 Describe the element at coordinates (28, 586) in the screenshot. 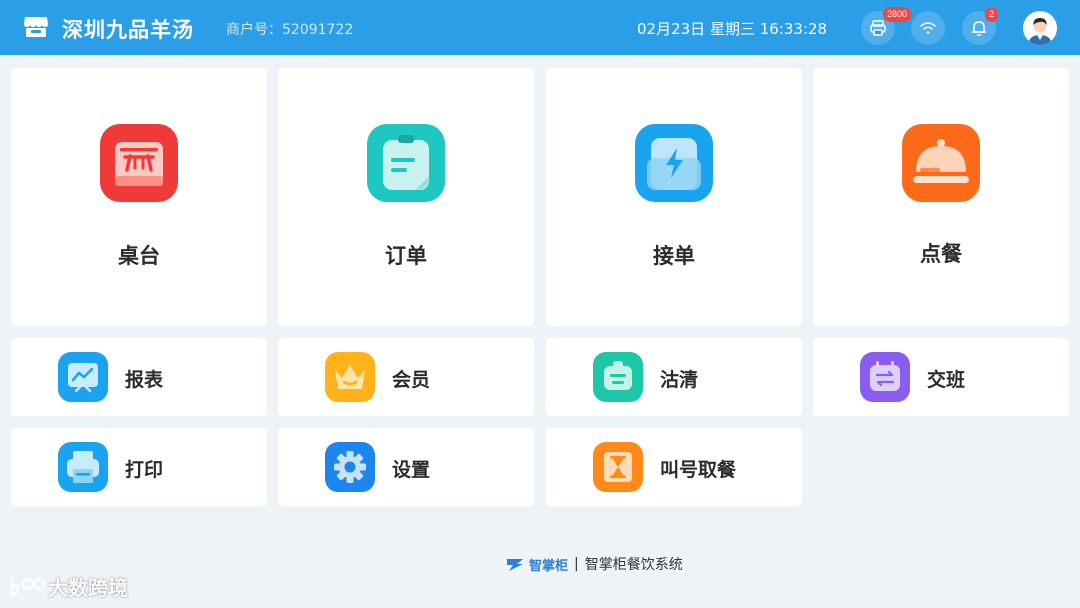

I see `watermark-logo-icon` at that location.